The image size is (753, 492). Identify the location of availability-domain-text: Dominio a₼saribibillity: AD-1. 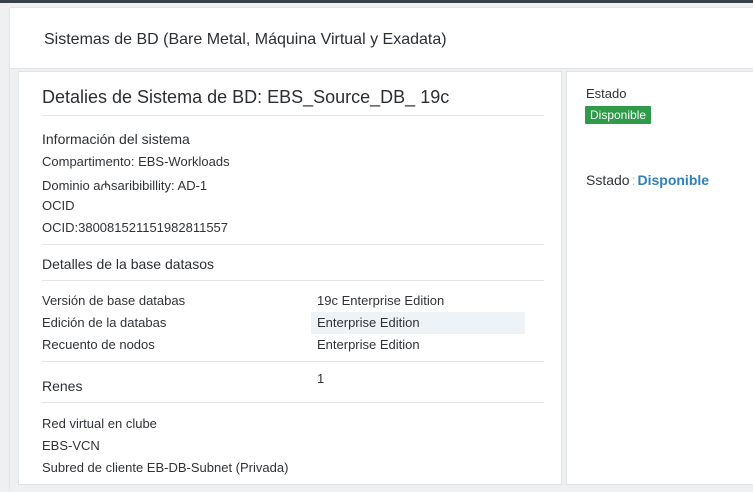
(125, 185).